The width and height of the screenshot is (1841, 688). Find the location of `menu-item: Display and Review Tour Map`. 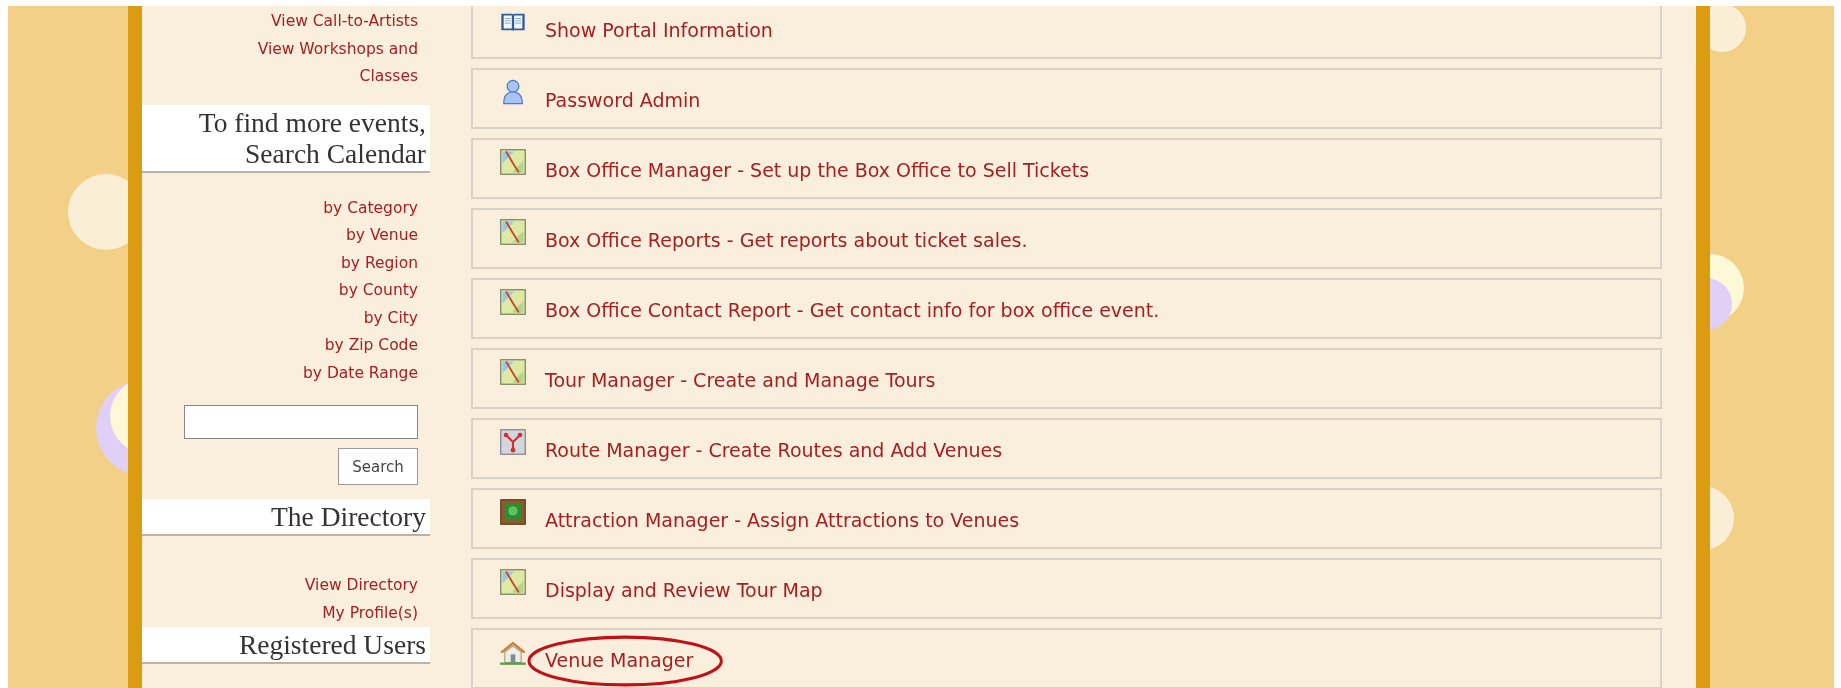

menu-item: Display and Review Tour Map is located at coordinates (1066, 588).